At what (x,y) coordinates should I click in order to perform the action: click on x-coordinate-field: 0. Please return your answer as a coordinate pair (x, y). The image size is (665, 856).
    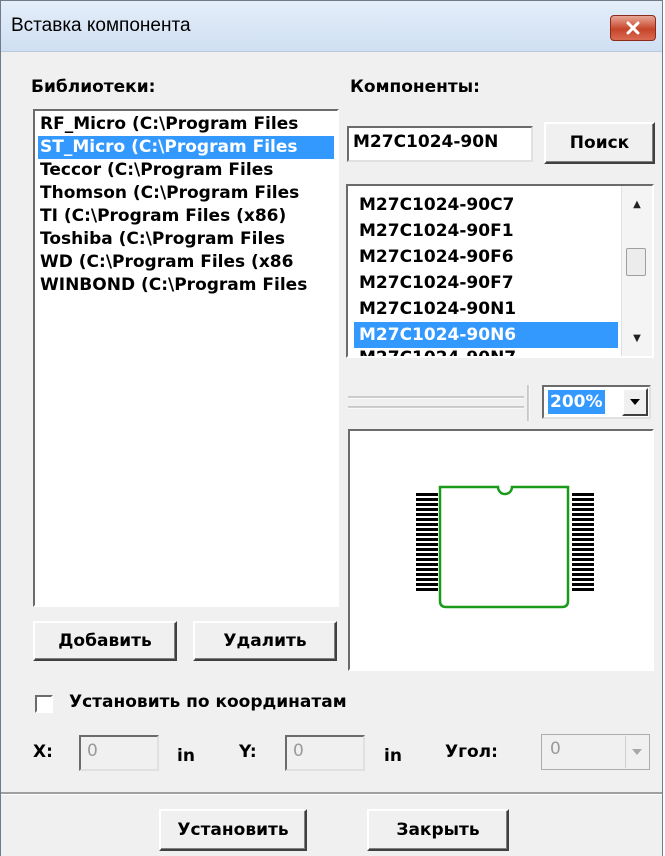
    Looking at the image, I should click on (119, 753).